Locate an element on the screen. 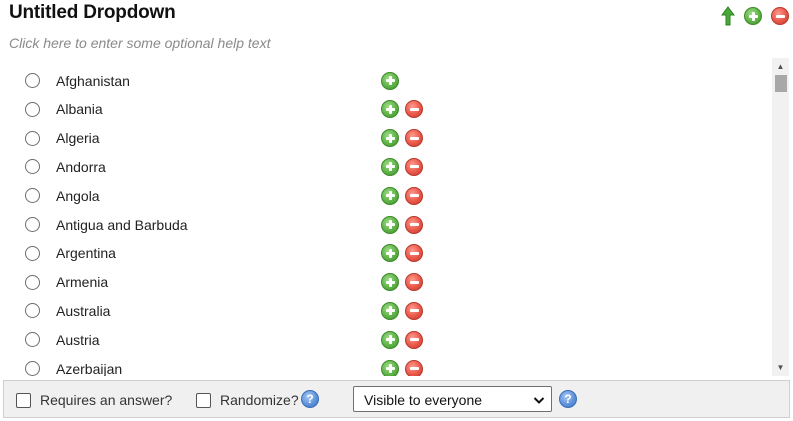 The image size is (793, 421). option-row: Azerbaijan is located at coordinates (390, 365).